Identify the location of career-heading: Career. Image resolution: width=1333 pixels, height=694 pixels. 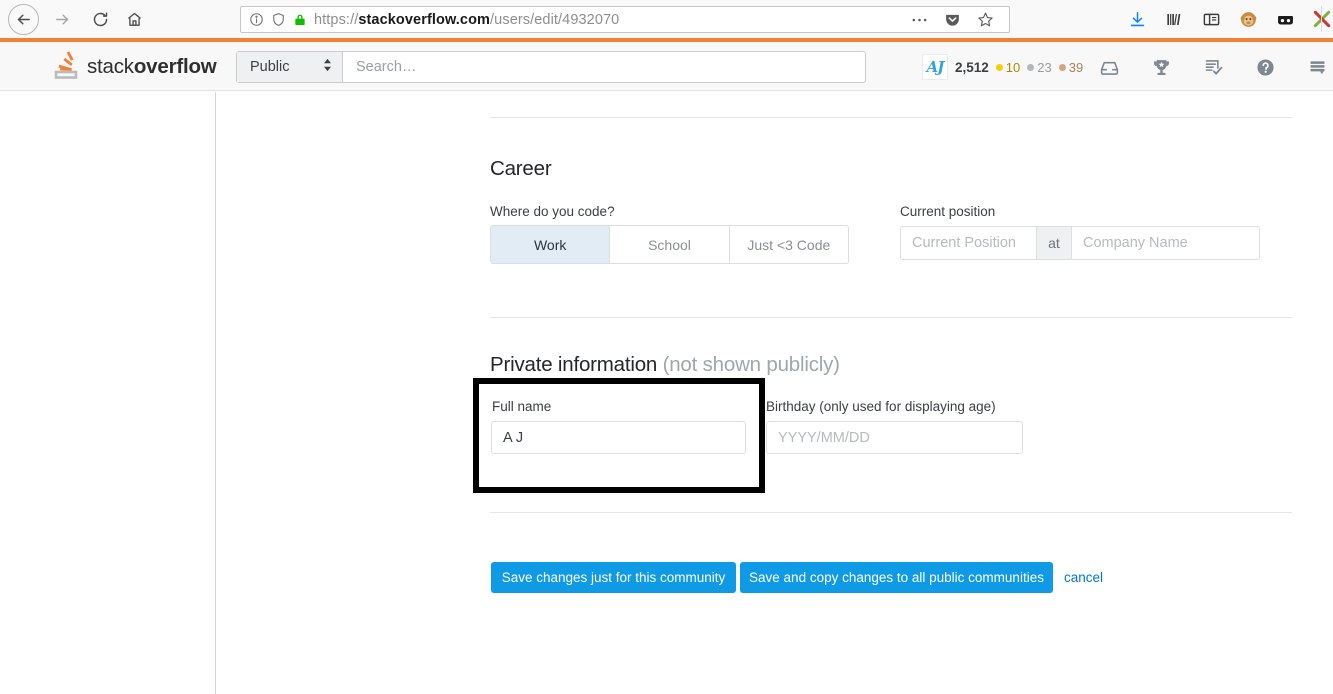
(521, 168).